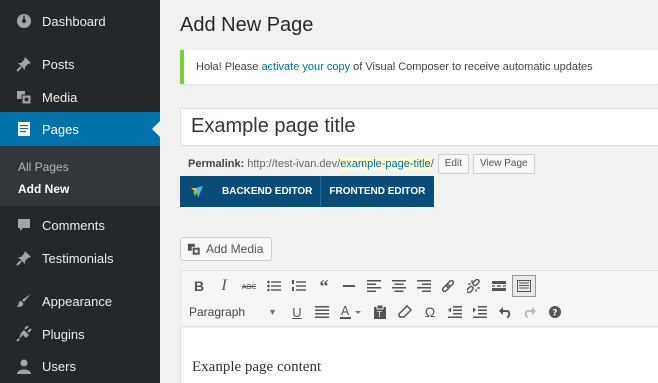  I want to click on visual-composer-bar: BACKEND EDITOR FRONTEND EDITOR, so click(307, 191).